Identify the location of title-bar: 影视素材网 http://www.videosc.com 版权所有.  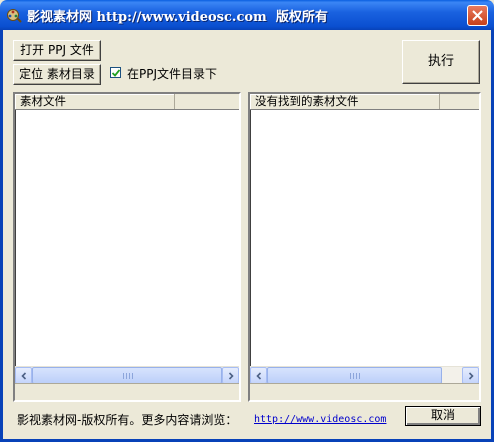
(247, 15).